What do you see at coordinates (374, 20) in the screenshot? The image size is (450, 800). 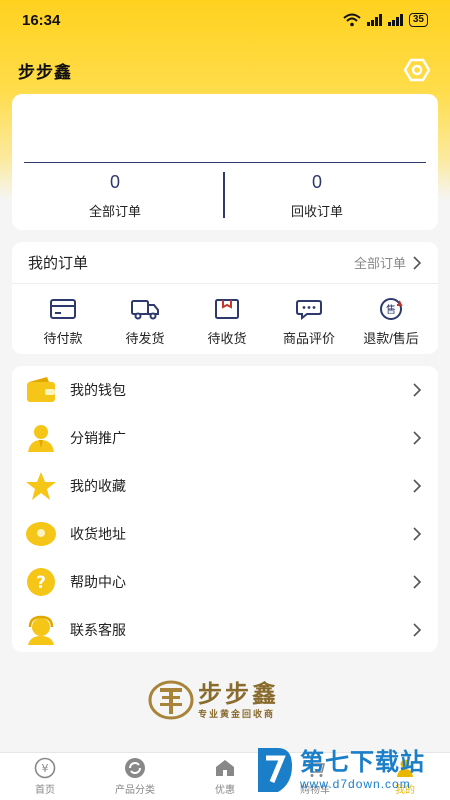 I see `signal-icon` at bounding box center [374, 20].